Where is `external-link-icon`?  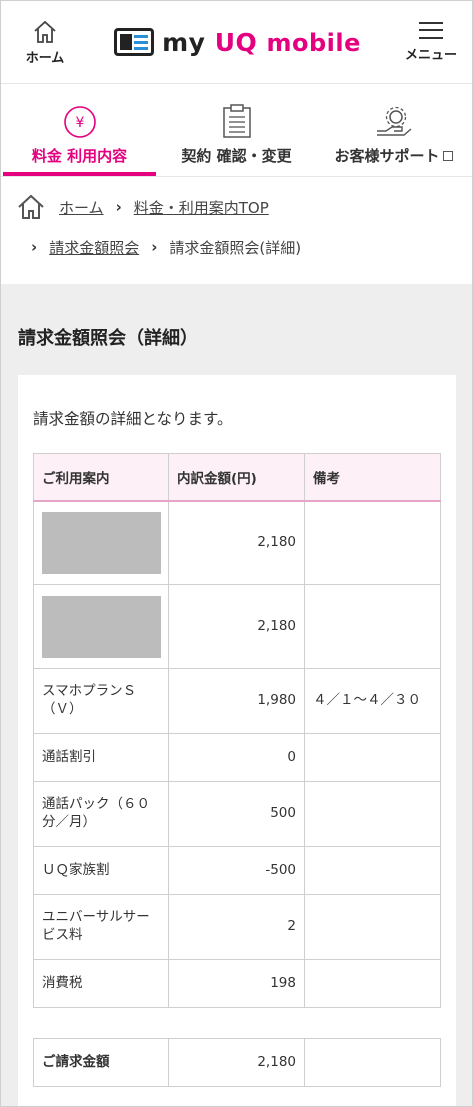 external-link-icon is located at coordinates (447, 156).